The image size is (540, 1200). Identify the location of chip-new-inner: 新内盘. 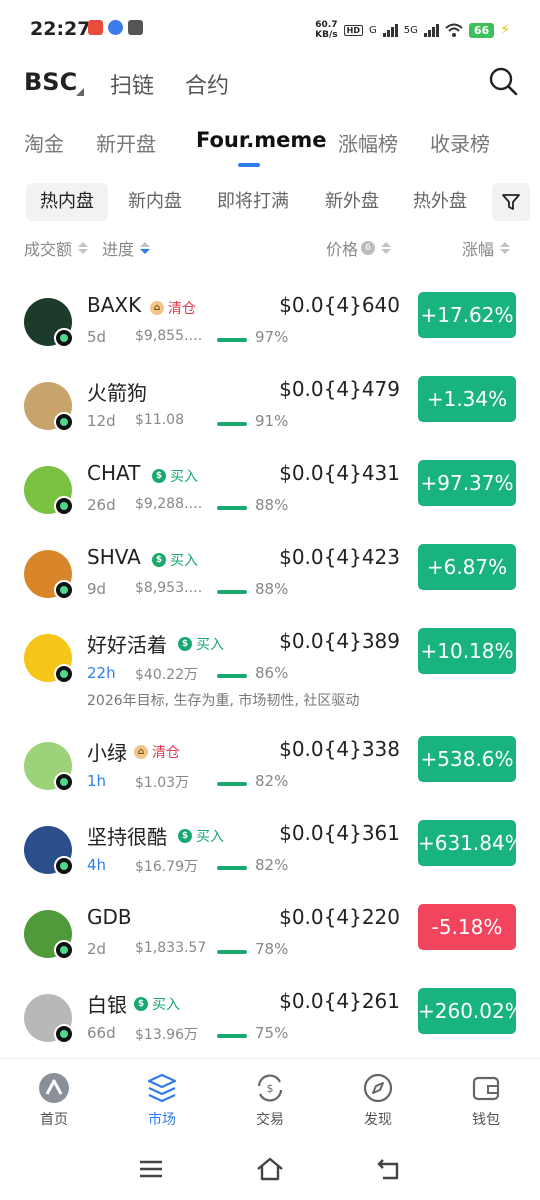
(155, 202).